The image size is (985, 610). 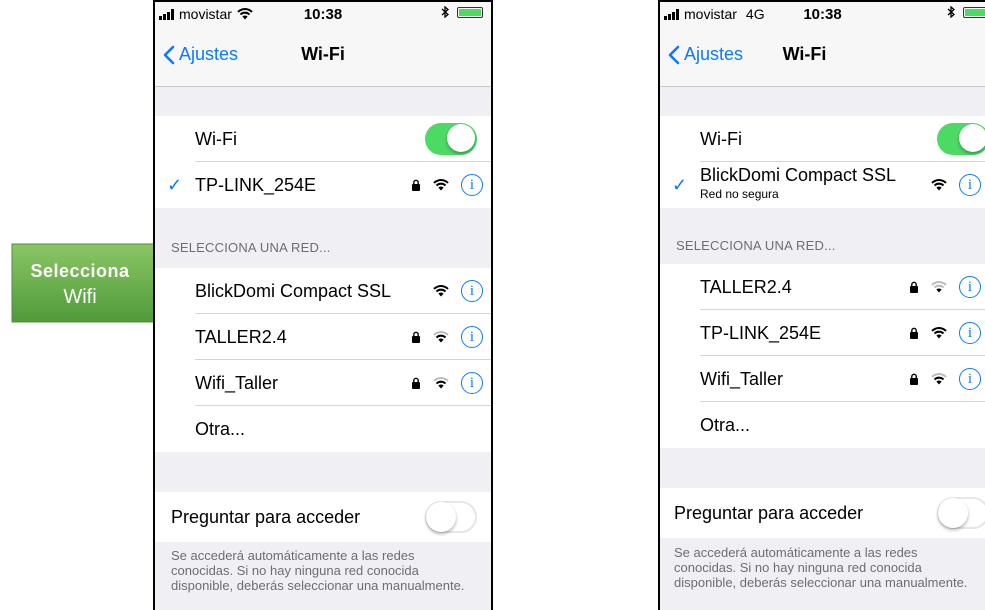 I want to click on callout-label: Selecciona Wifi, so click(x=80, y=284).